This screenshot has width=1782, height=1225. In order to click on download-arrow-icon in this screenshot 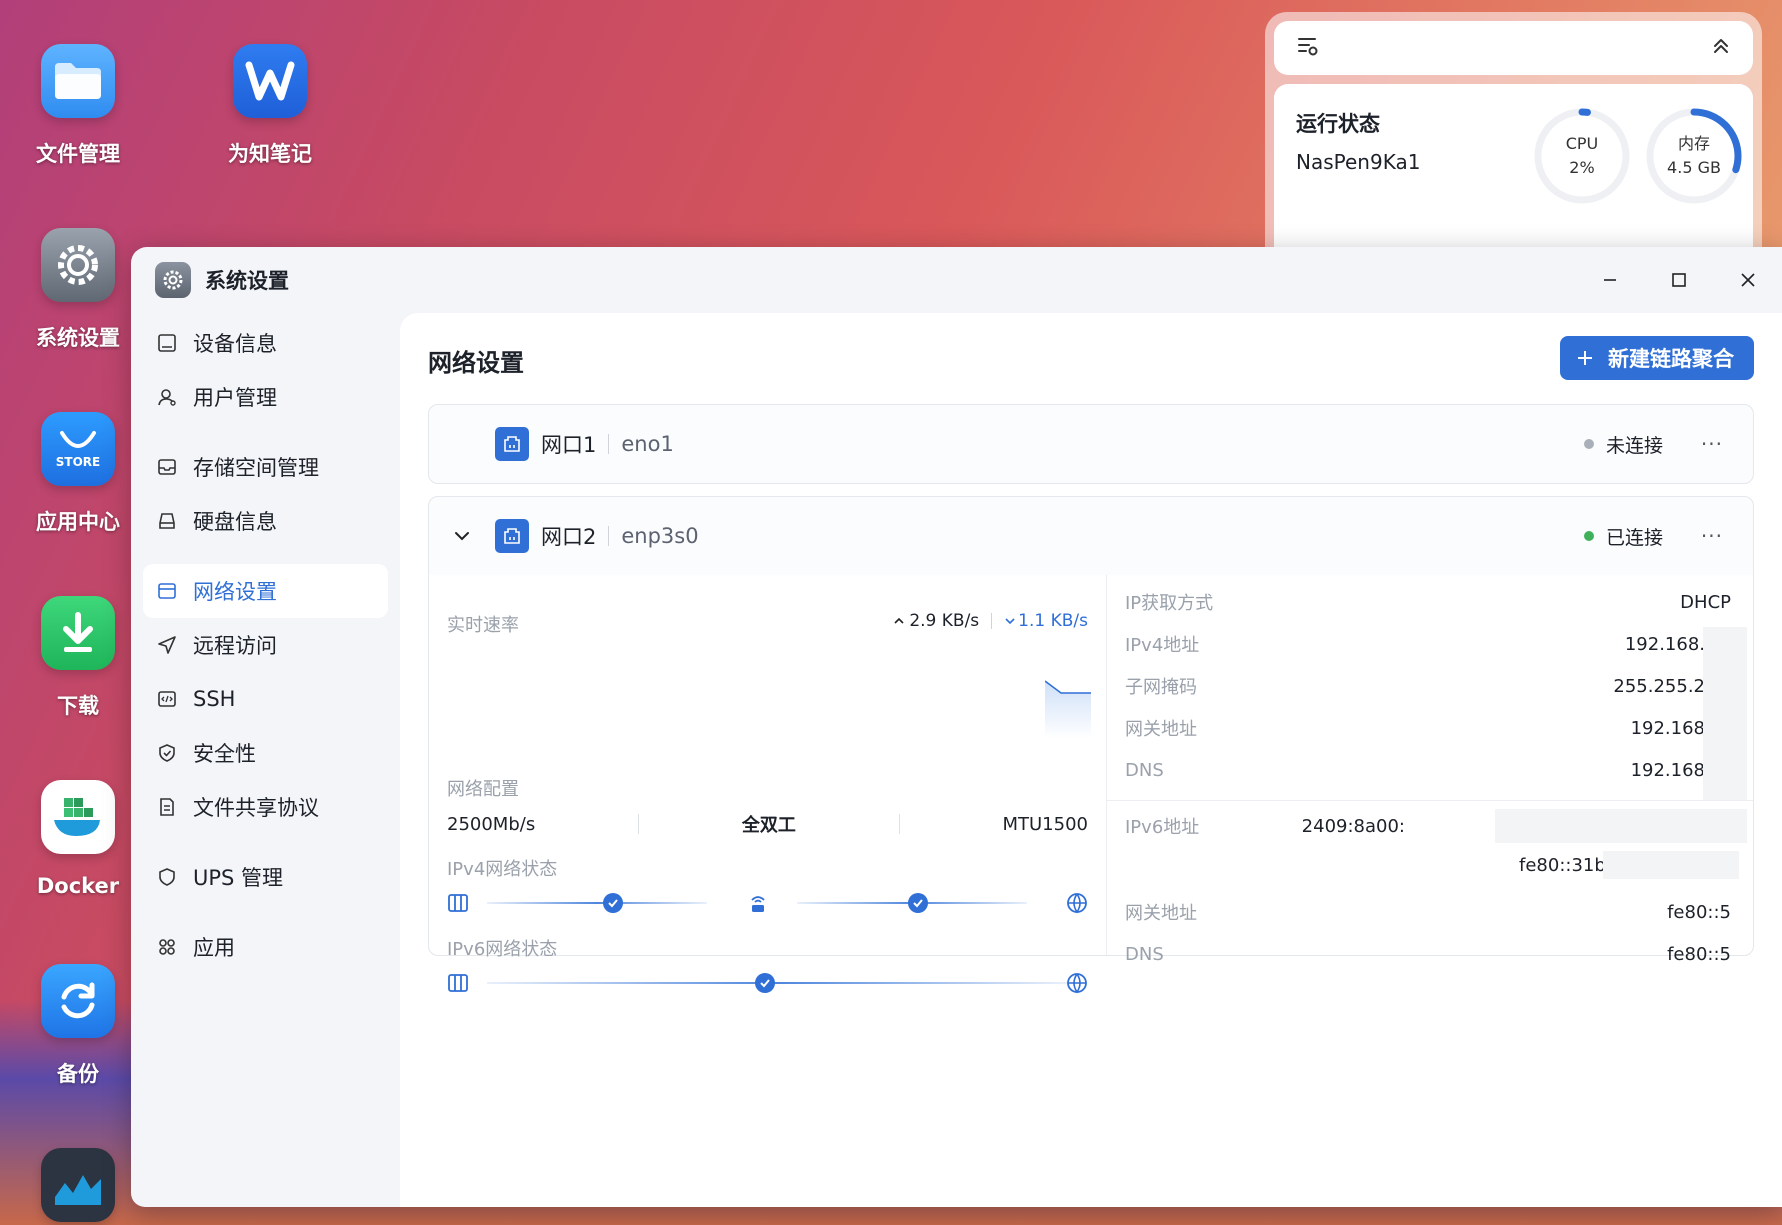, I will do `click(1010, 621)`.